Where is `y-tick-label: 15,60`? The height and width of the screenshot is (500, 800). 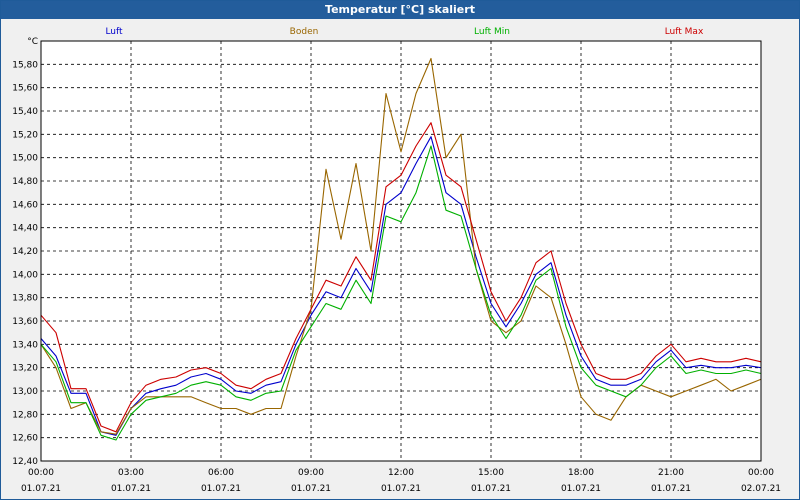
y-tick-label: 15,60 is located at coordinates (25, 89).